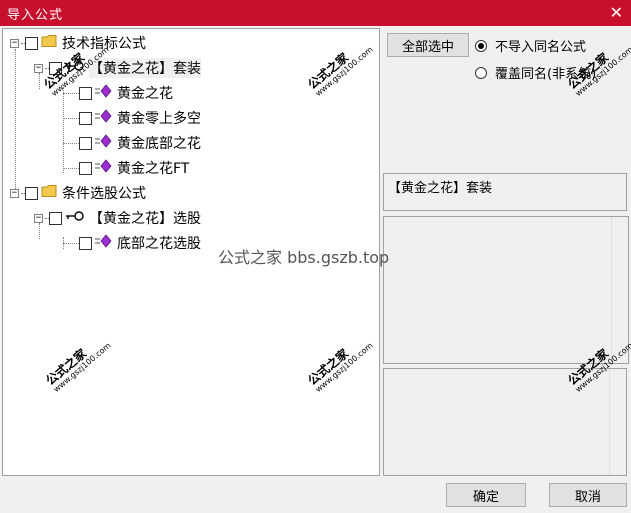 Image resolution: width=631 pixels, height=513 pixels. Describe the element at coordinates (315, 13) in the screenshot. I see `title-bar: 导入公式 ✕` at that location.